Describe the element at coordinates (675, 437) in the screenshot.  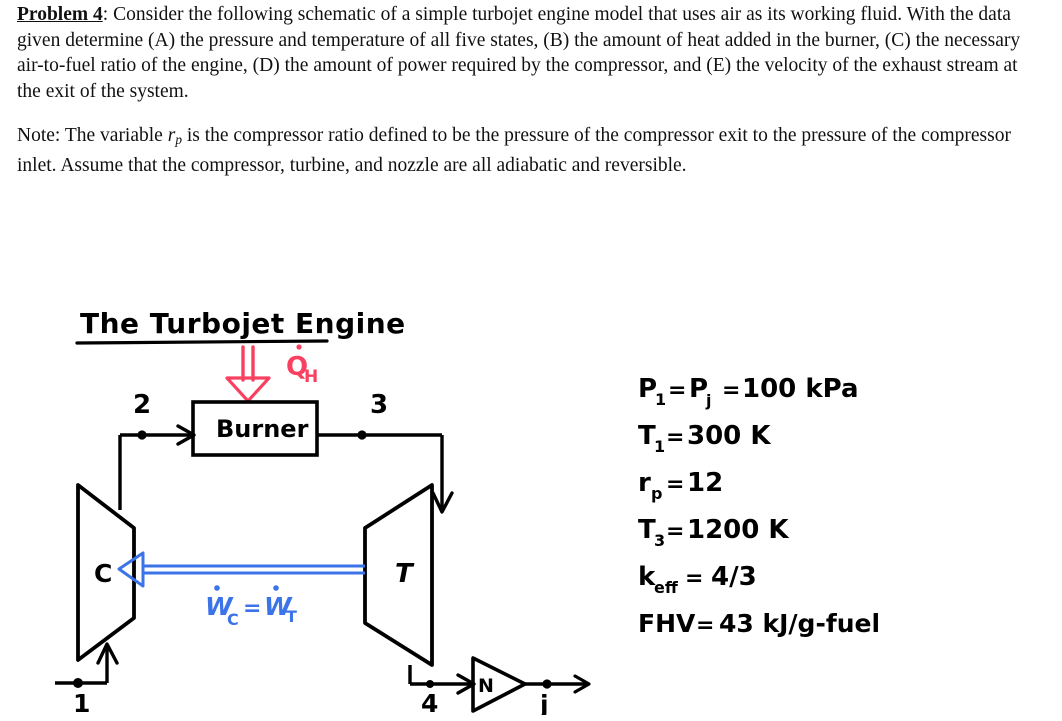
I see `given-2-eq1: =` at that location.